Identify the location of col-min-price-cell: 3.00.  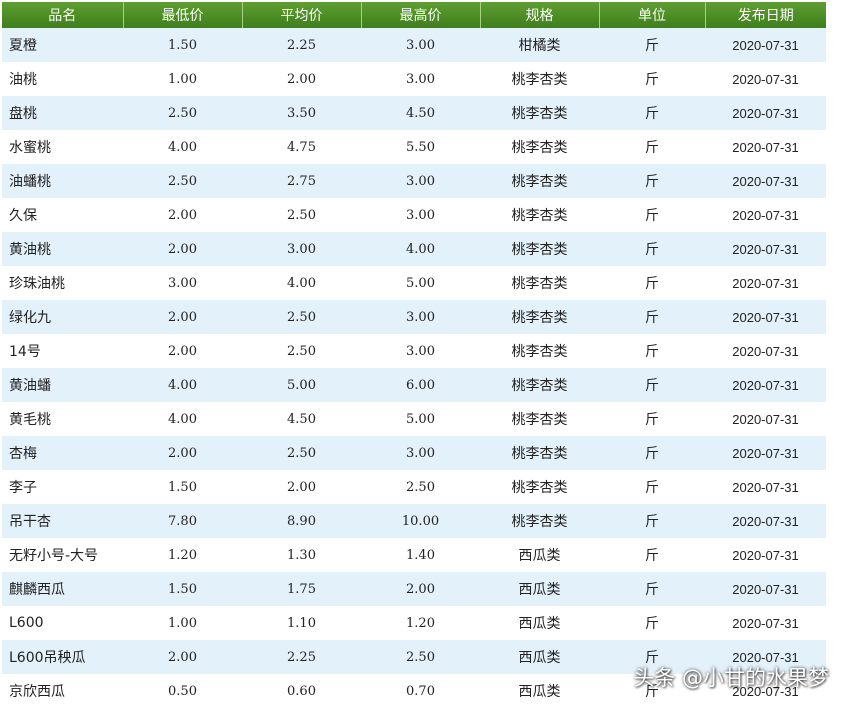
(182, 283).